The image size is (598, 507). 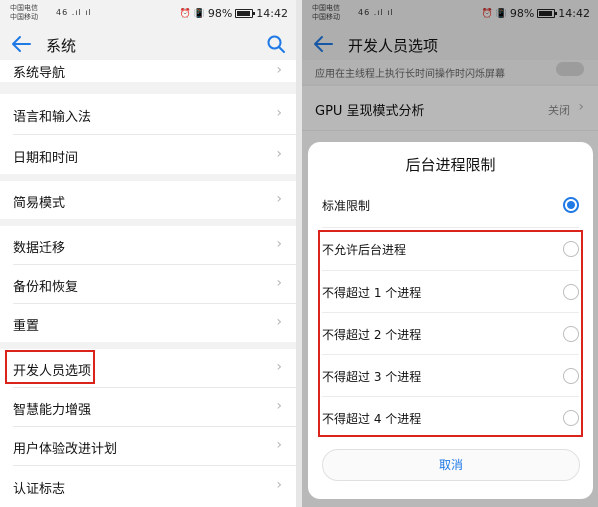 I want to click on item-label: 系统导航, so click(x=39, y=73).